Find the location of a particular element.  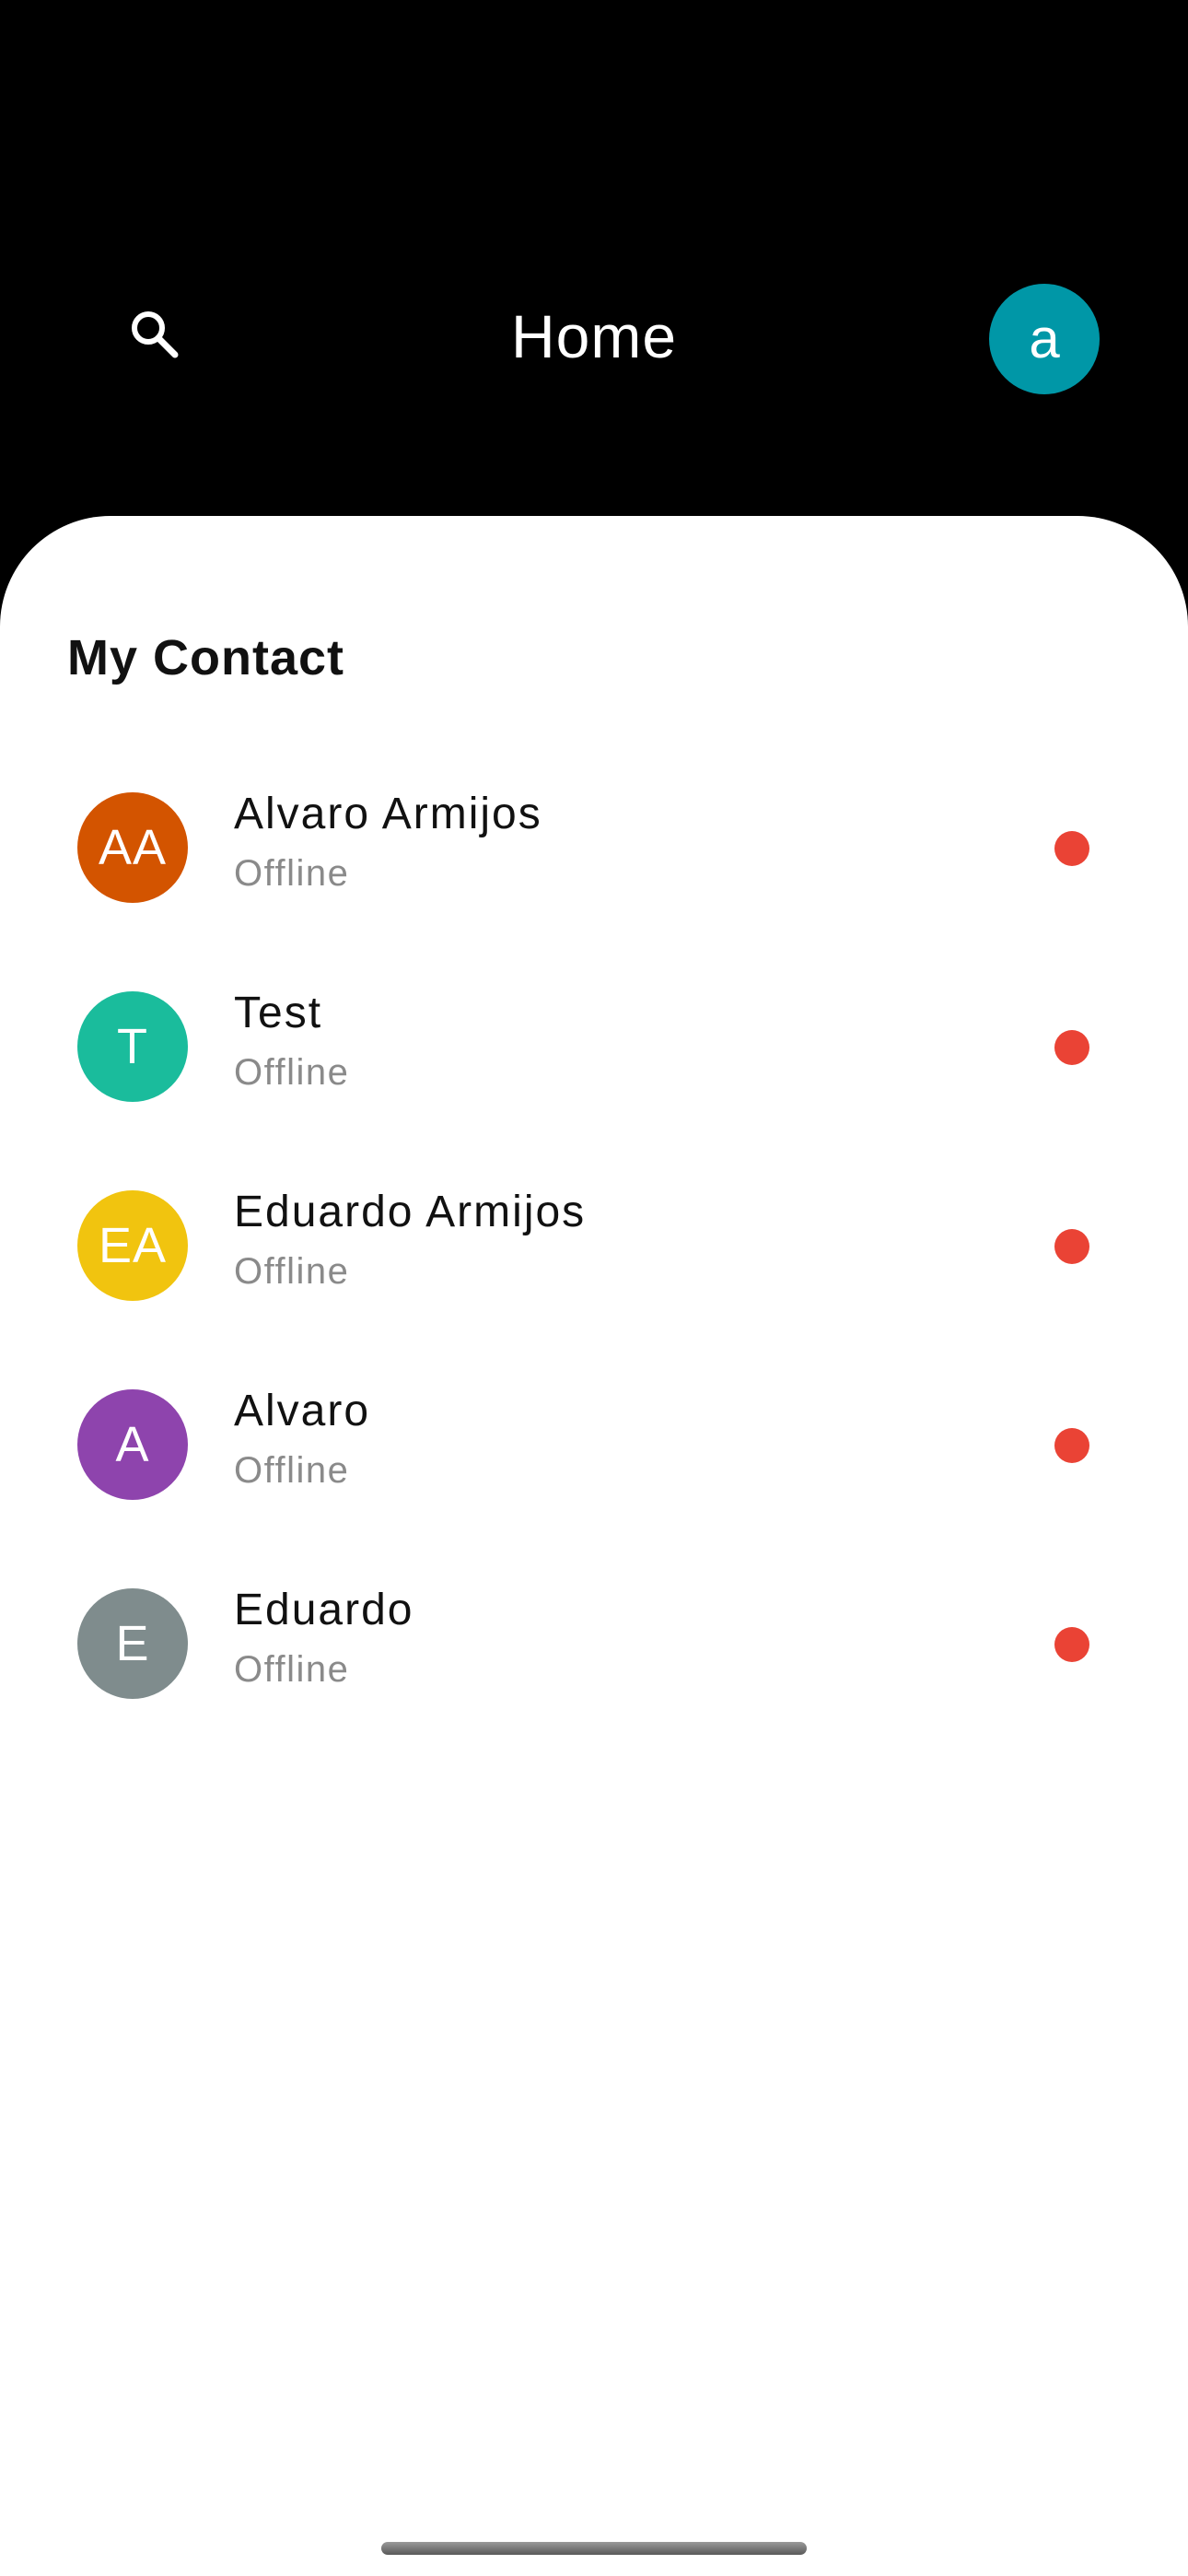

contact-avatar: A is located at coordinates (132, 1444).